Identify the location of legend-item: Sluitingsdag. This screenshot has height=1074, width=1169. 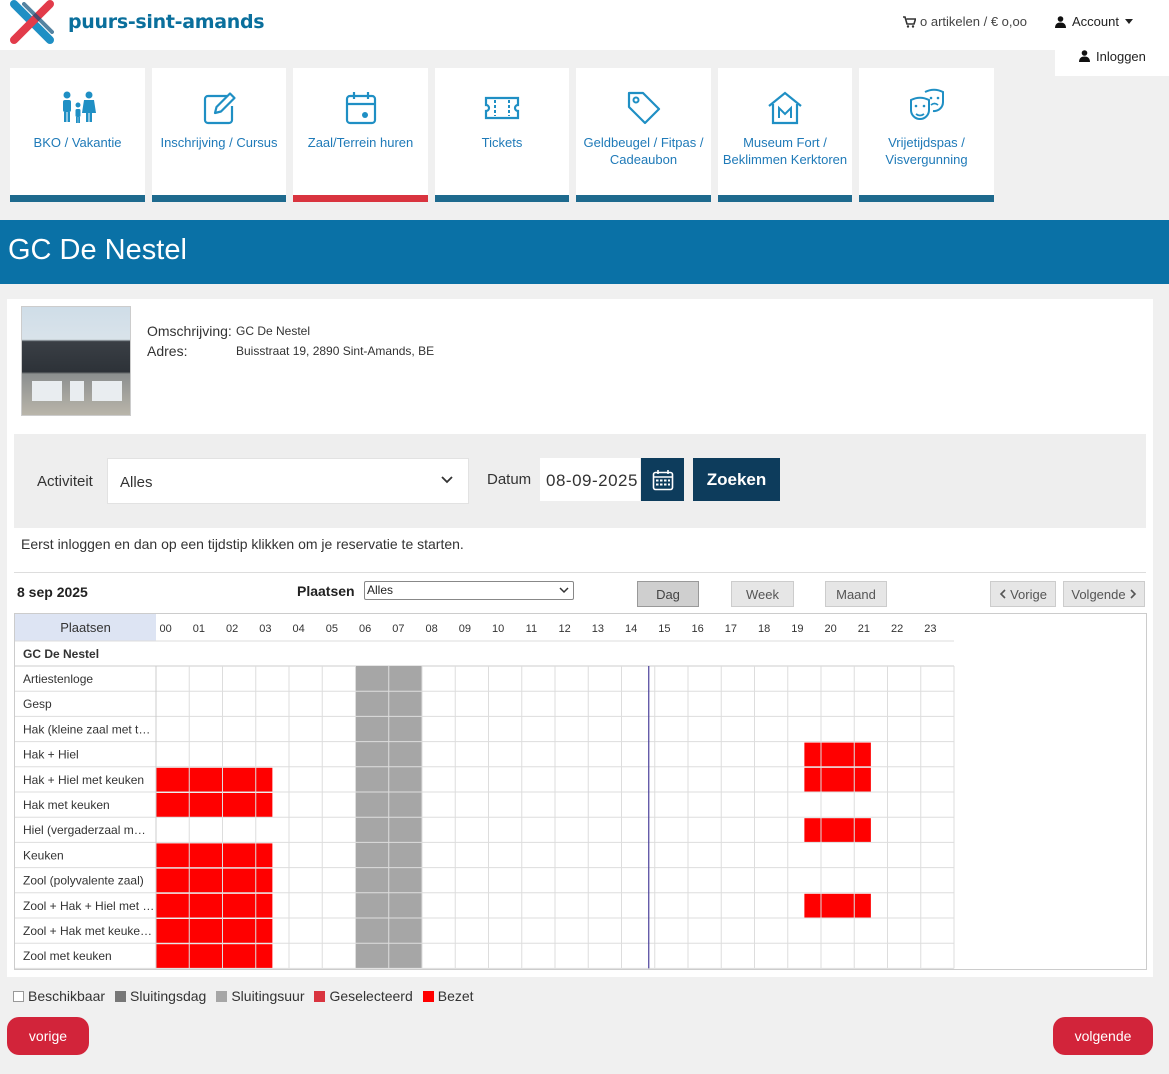
(160, 996).